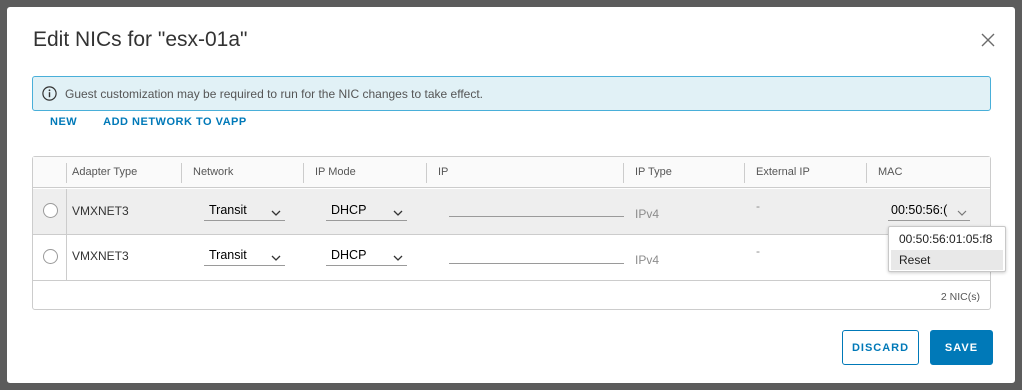 Image resolution: width=1022 pixels, height=390 pixels. Describe the element at coordinates (880, 347) in the screenshot. I see `discard-button: DISCARD` at that location.